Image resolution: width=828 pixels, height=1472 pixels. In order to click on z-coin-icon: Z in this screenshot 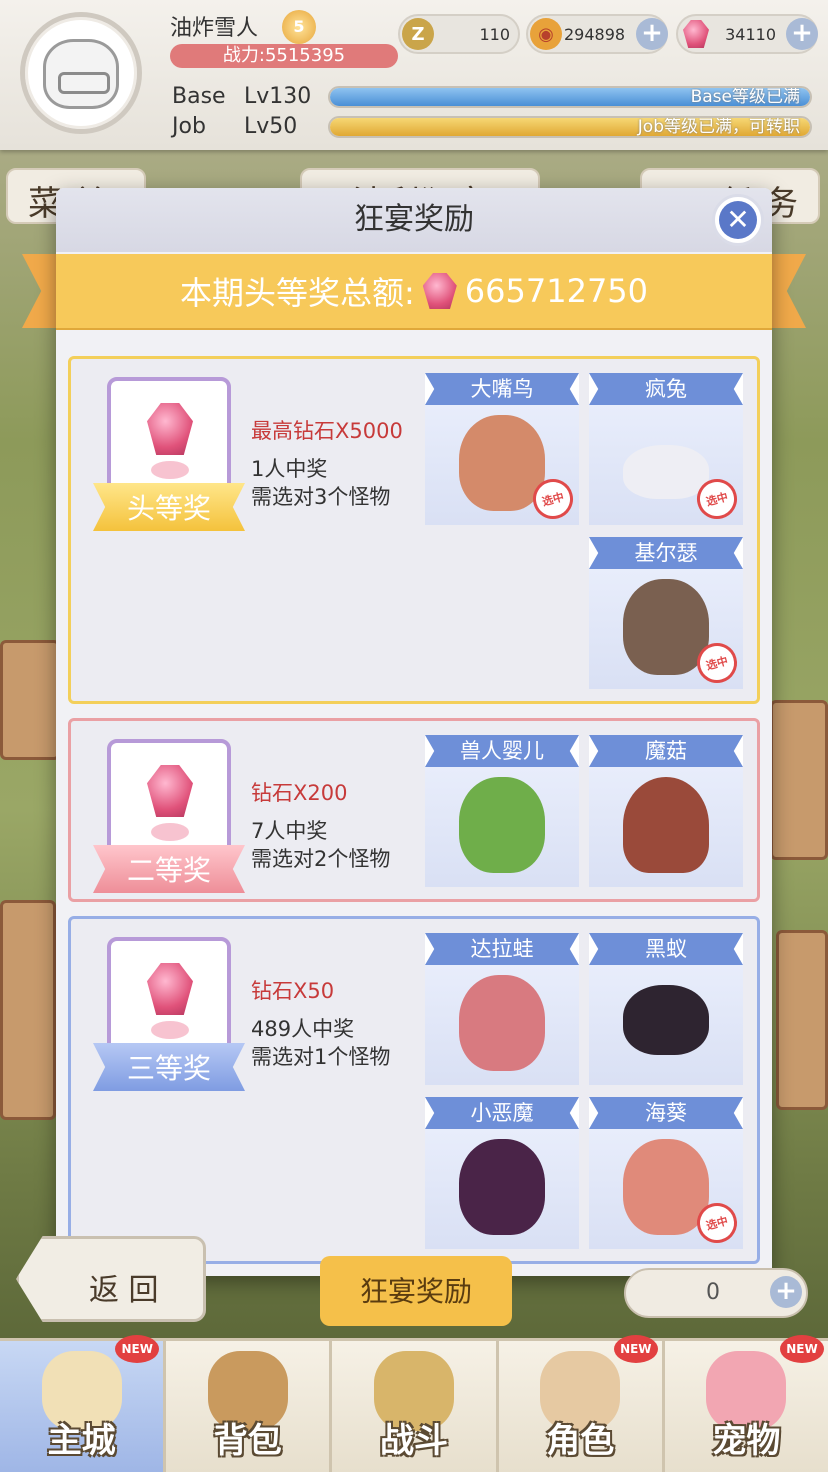, I will do `click(418, 34)`.